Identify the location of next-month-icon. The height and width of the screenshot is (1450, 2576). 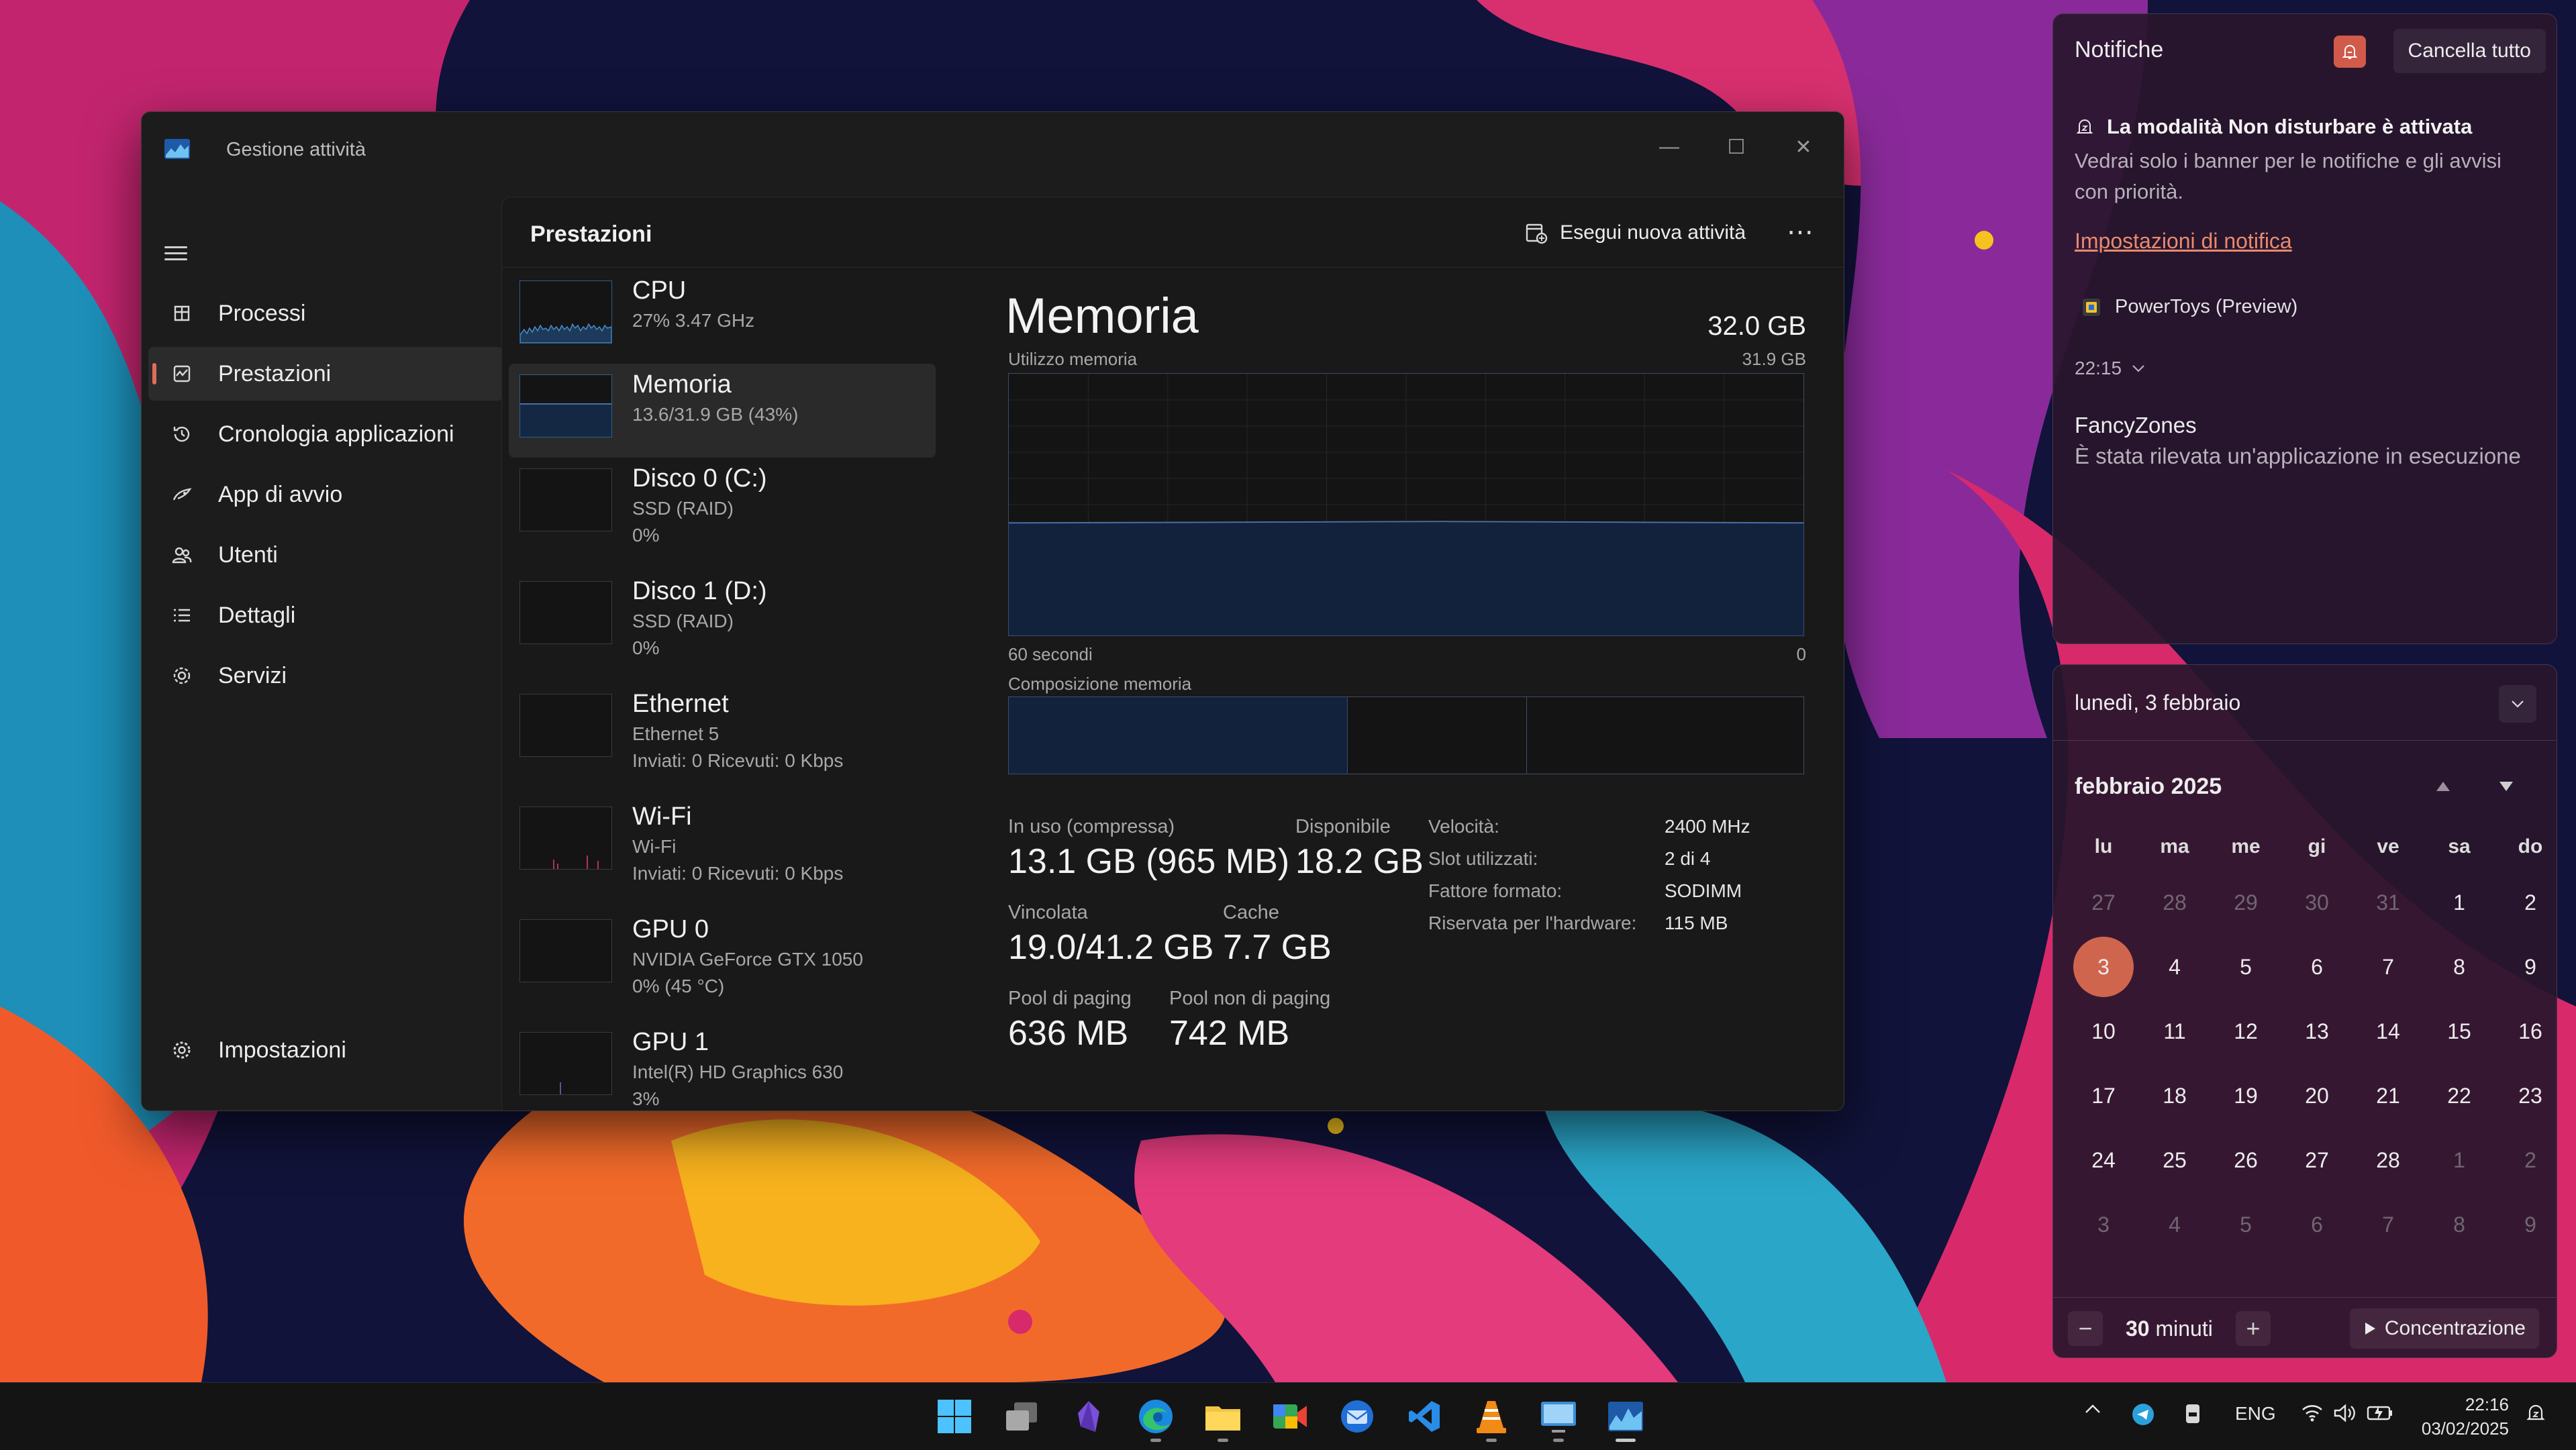
(2506, 786).